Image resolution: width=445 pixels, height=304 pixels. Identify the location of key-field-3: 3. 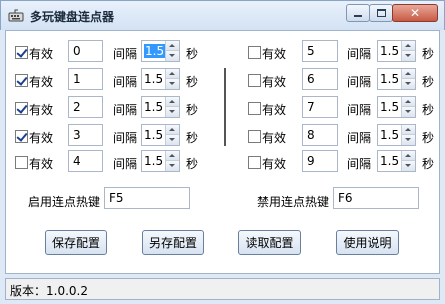
(85, 135).